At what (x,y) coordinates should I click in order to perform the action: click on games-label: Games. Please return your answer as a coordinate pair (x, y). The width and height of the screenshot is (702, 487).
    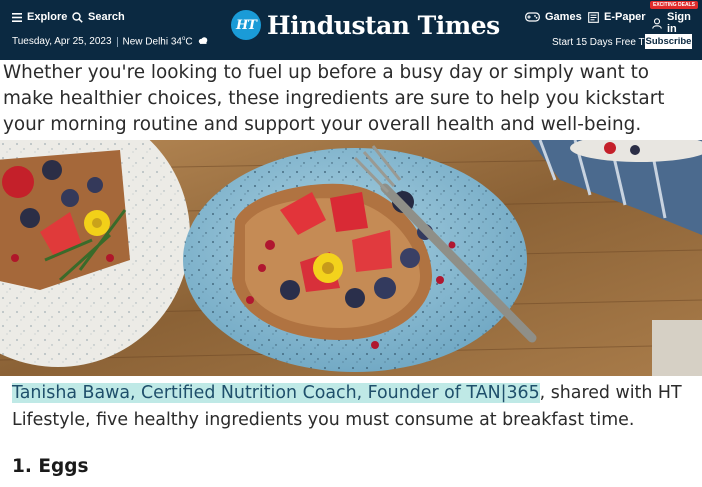
    Looking at the image, I should click on (563, 17).